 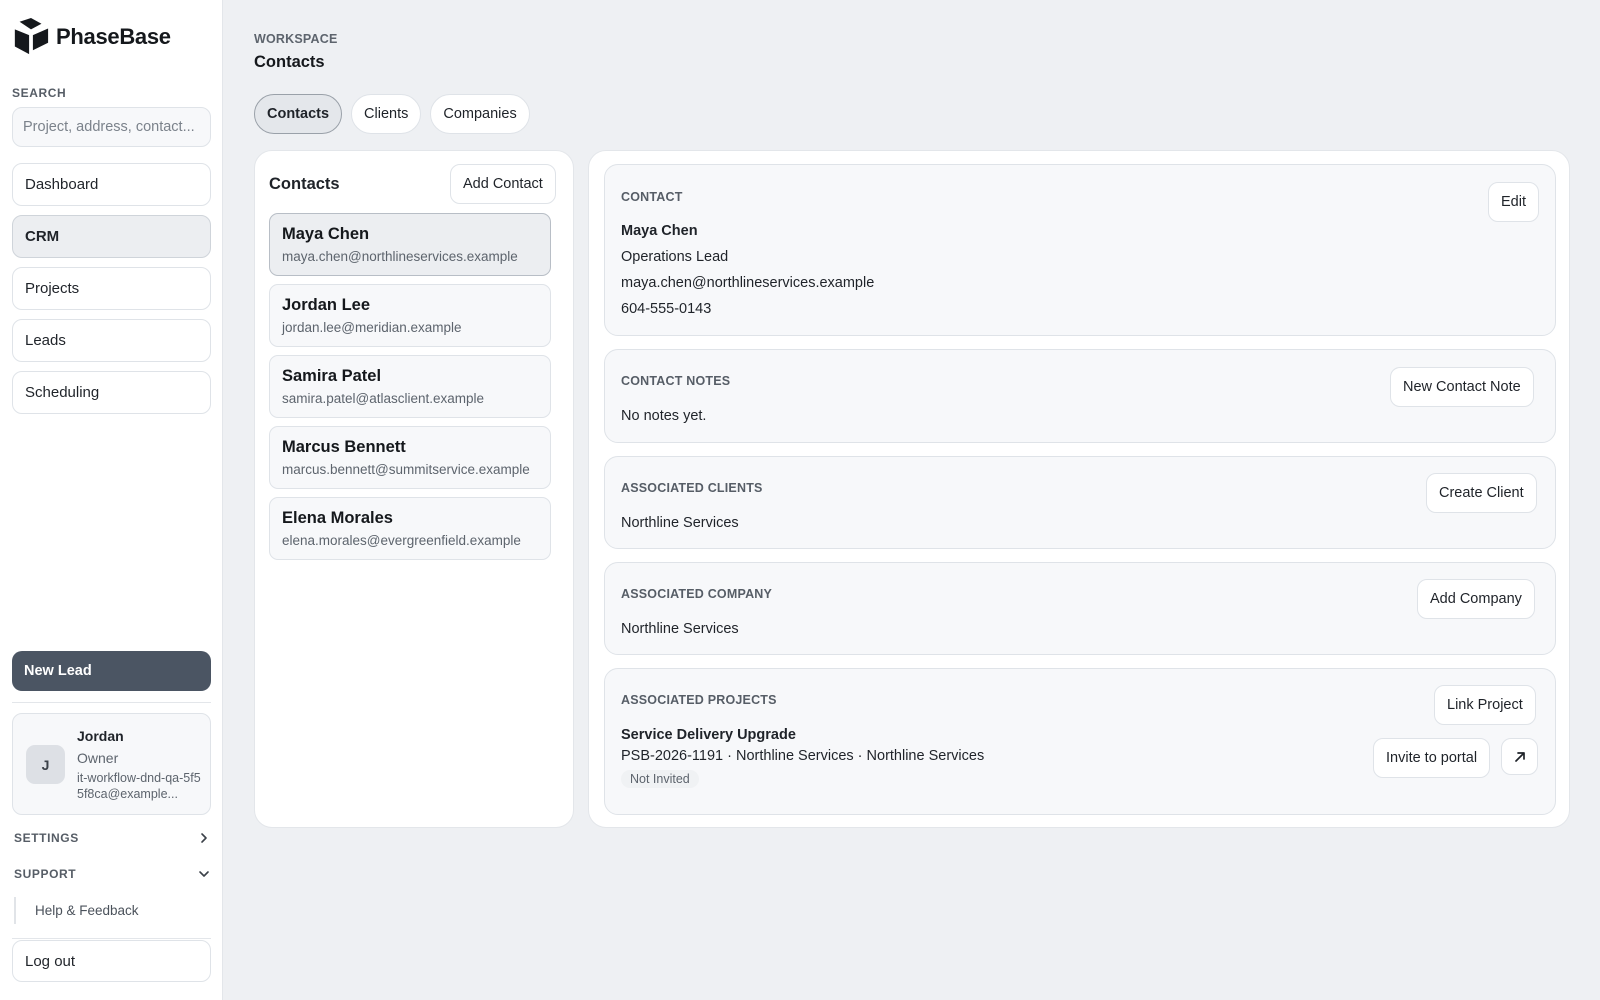 What do you see at coordinates (1462, 387) in the screenshot?
I see `new-contact-note-button: New Contact Note` at bounding box center [1462, 387].